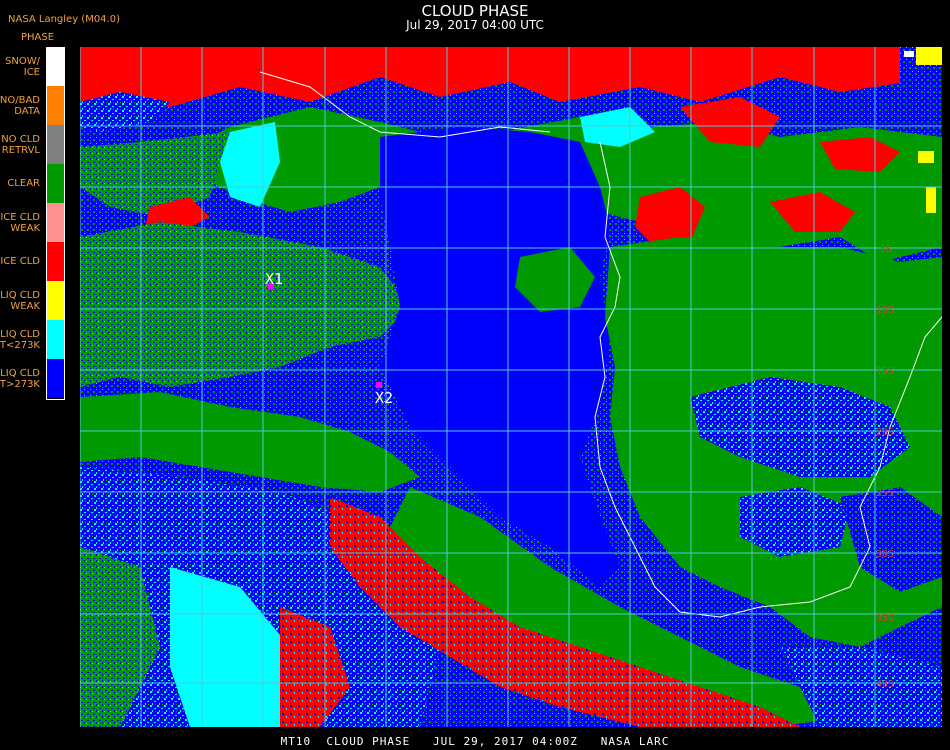 This screenshot has height=750, width=950. Describe the element at coordinates (885, 493) in the screenshot. I see `lat-label-25s: 25S` at that location.